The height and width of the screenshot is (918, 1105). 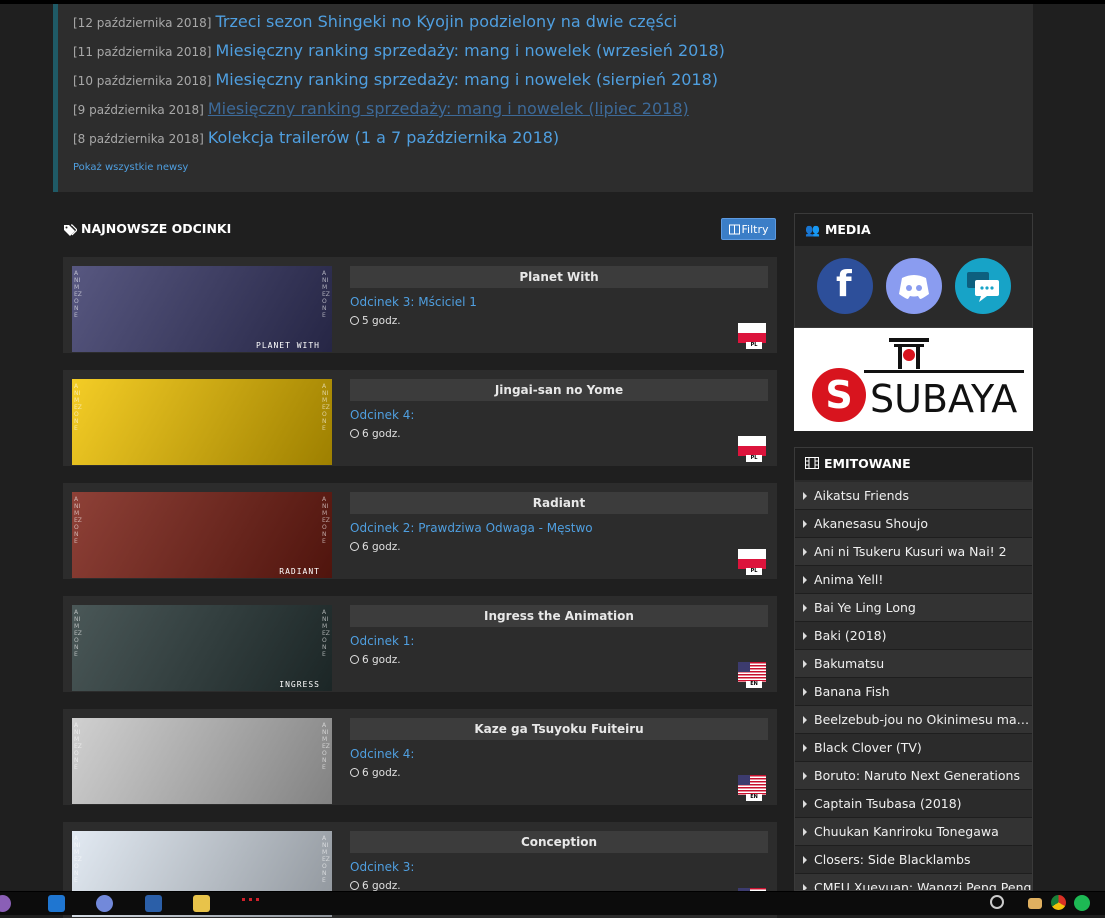 I want to click on news-date: [9 października 2018], so click(x=138, y=110).